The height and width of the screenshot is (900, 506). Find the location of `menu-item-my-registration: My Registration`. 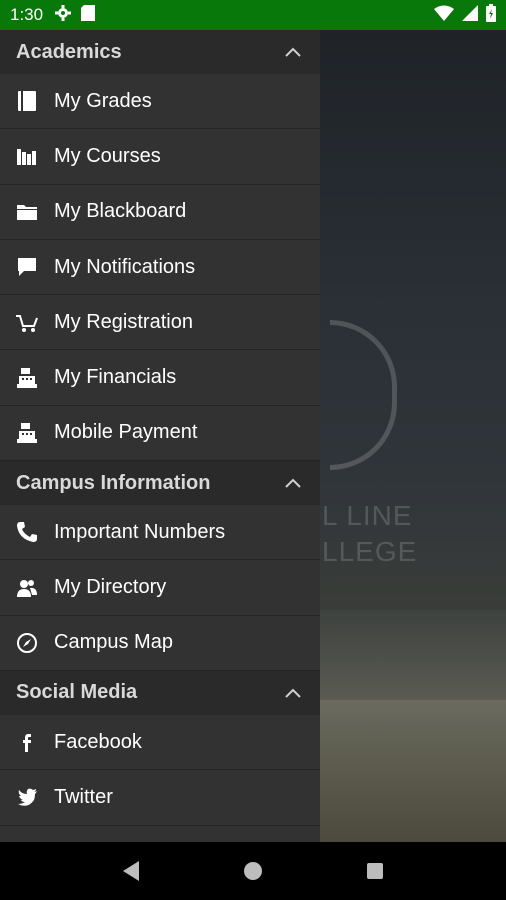

menu-item-my-registration: My Registration is located at coordinates (160, 323).